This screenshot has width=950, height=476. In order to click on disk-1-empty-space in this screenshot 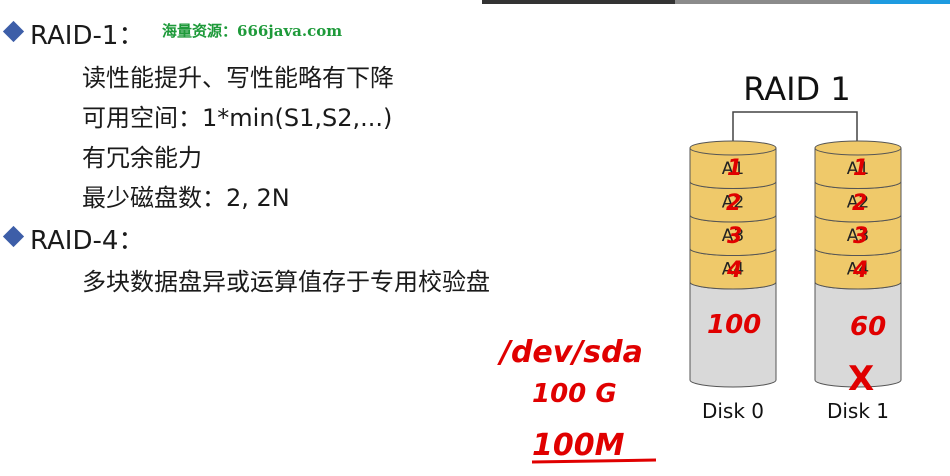, I will do `click(858, 335)`.